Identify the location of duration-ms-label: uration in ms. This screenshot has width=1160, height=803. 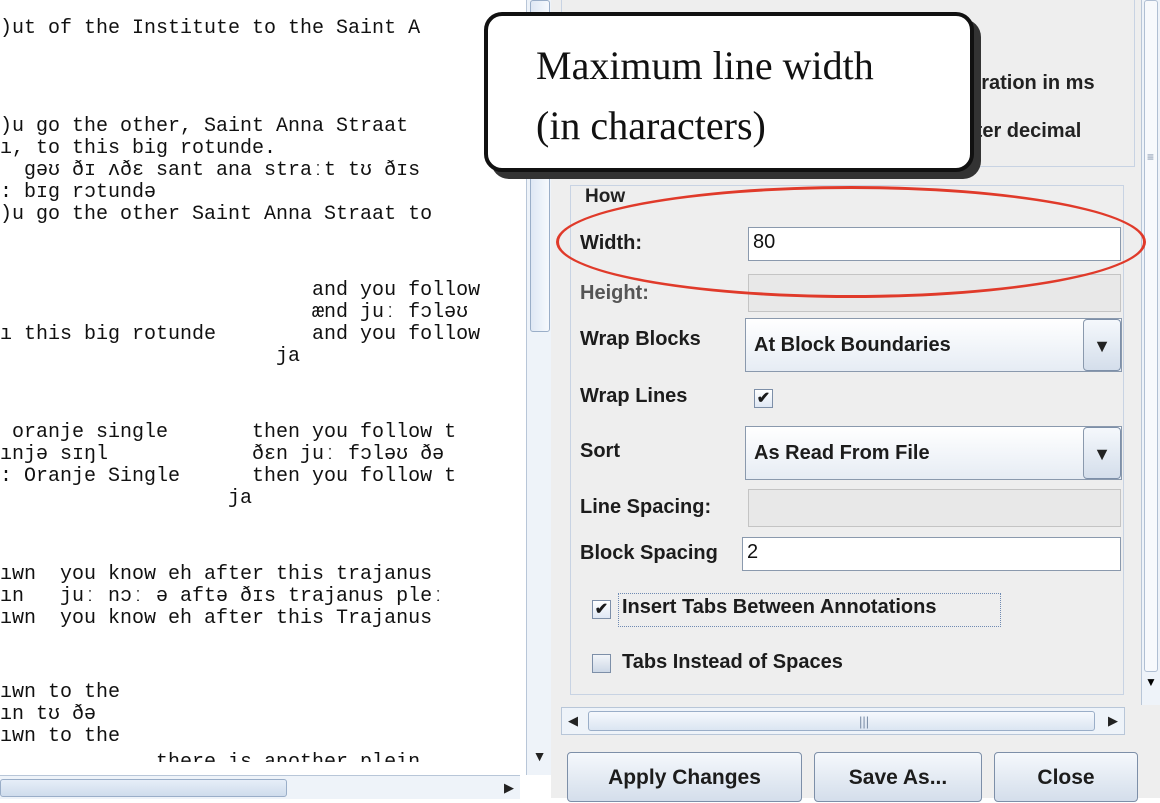
(1032, 83).